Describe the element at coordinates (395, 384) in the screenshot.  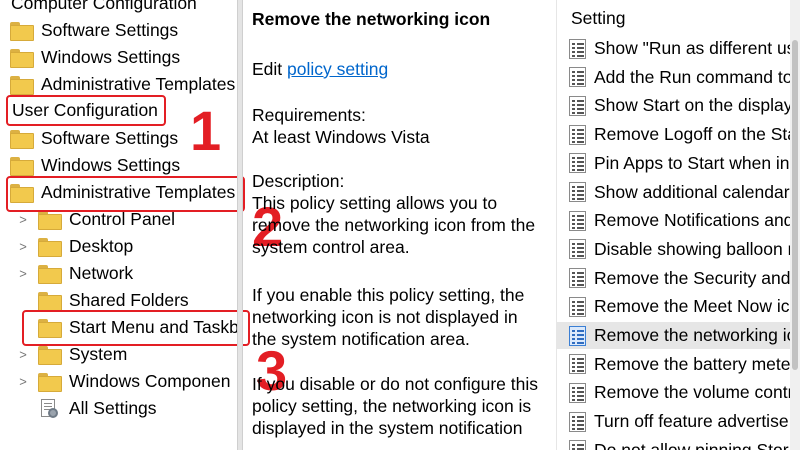
I see `description-line: If you disable or do not configure this` at that location.